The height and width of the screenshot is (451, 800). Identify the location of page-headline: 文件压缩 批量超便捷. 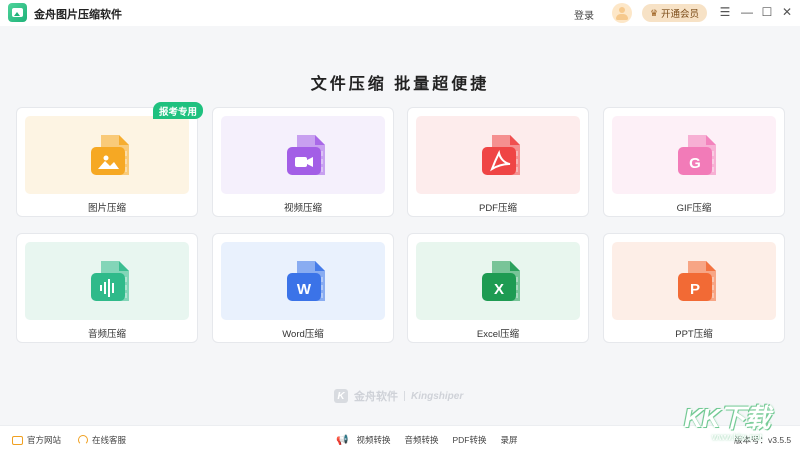
(400, 84).